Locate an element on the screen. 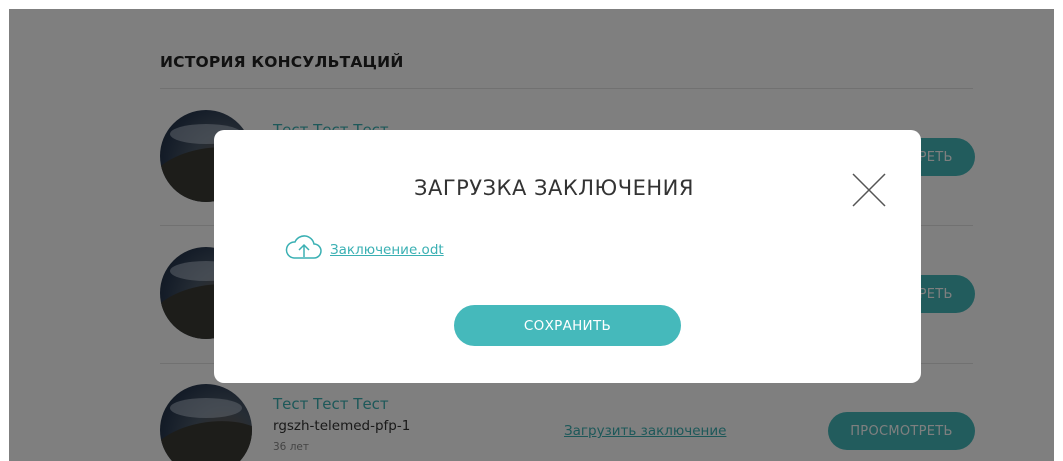 This screenshot has height=461, width=1063. modal-title: ЗАГРУЗКА ЗАКЛЮЧЕНИЯ is located at coordinates (514, 188).